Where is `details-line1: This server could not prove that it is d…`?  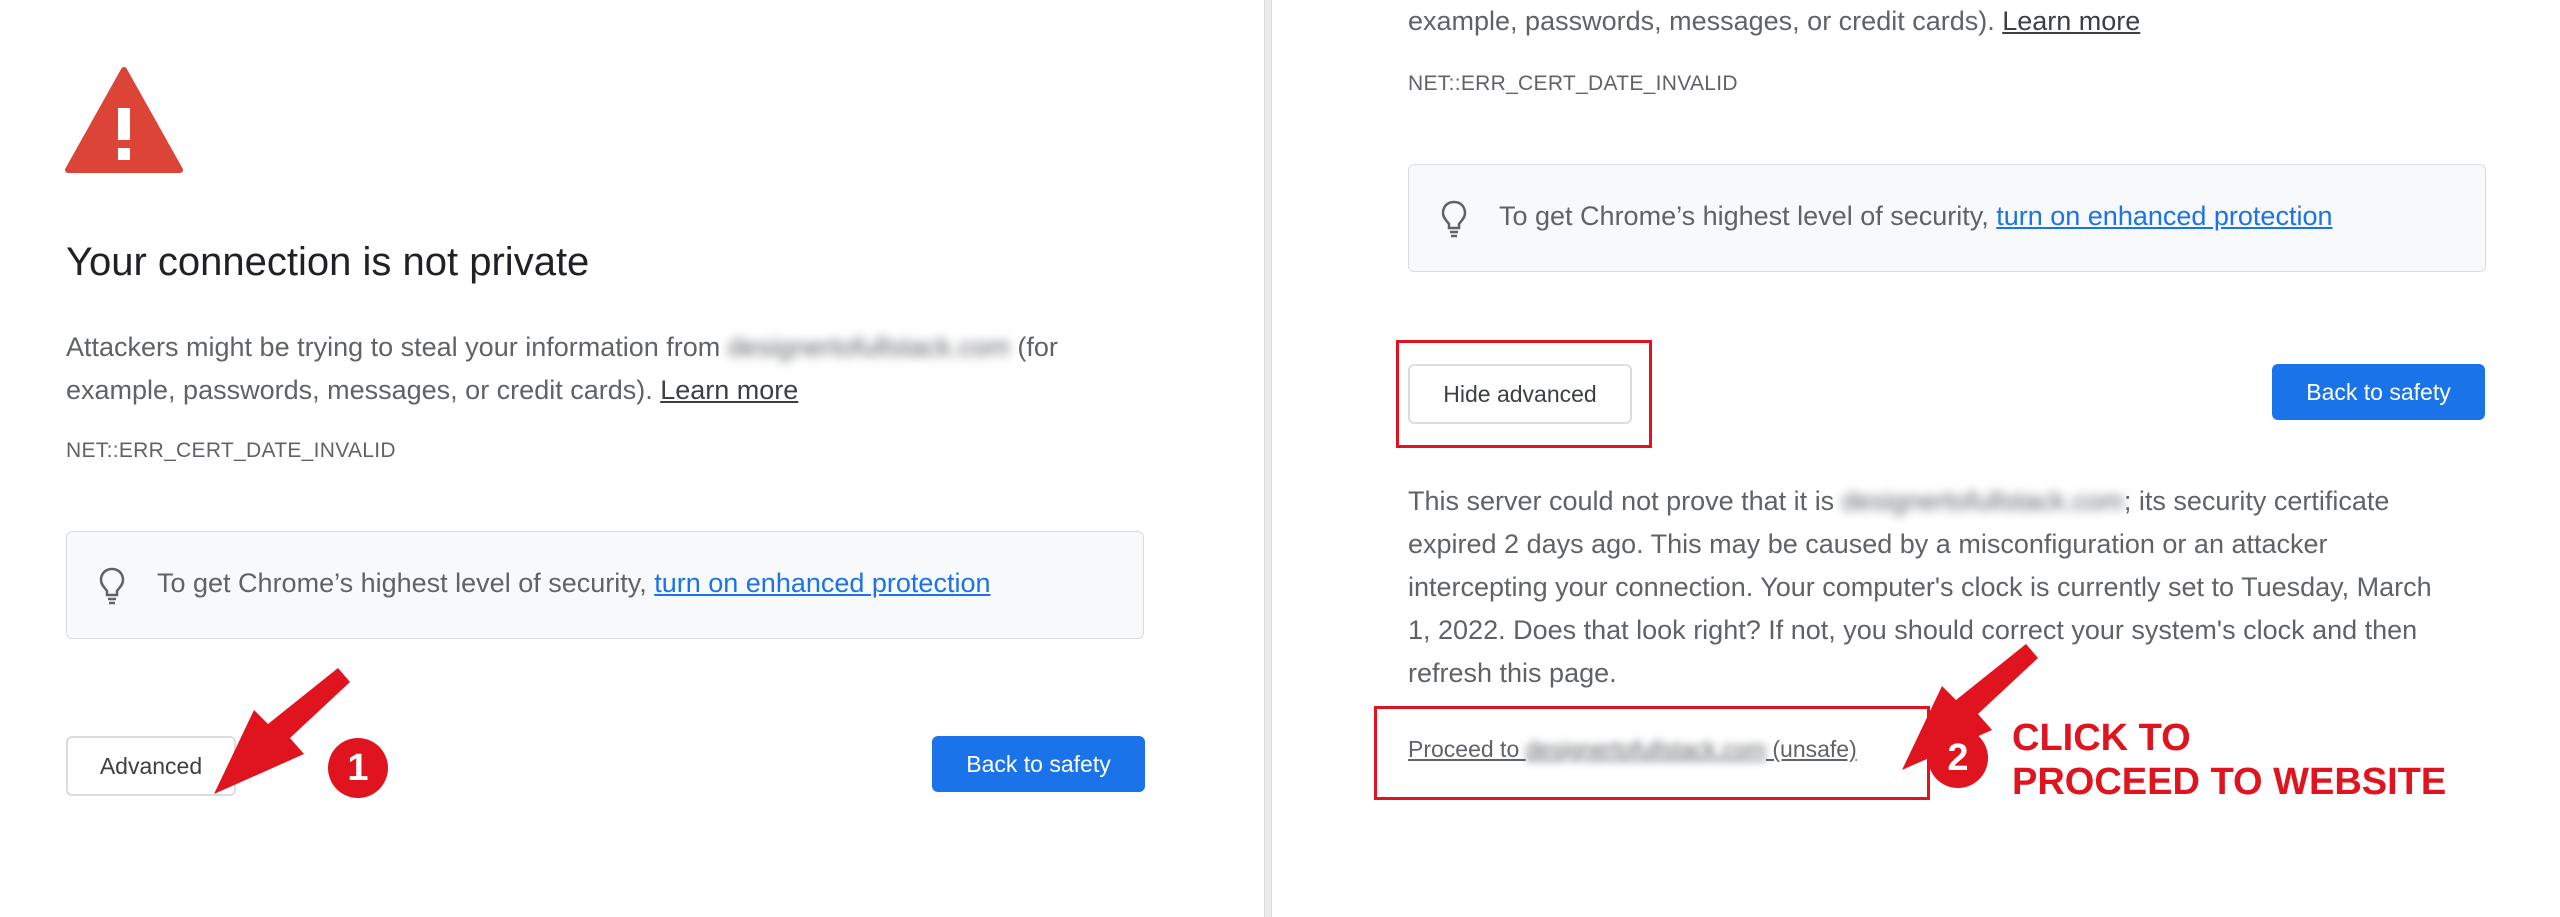
details-line1: This server could not prove that it is d… is located at coordinates (1920, 501).